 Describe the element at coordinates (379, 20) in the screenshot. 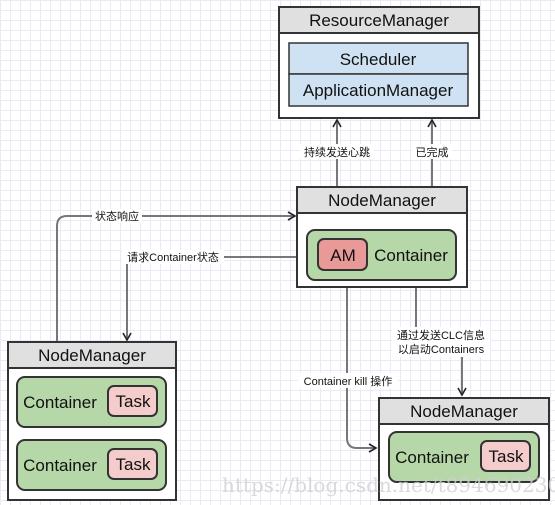

I see `resource-manager-title: ResourceManager` at that location.